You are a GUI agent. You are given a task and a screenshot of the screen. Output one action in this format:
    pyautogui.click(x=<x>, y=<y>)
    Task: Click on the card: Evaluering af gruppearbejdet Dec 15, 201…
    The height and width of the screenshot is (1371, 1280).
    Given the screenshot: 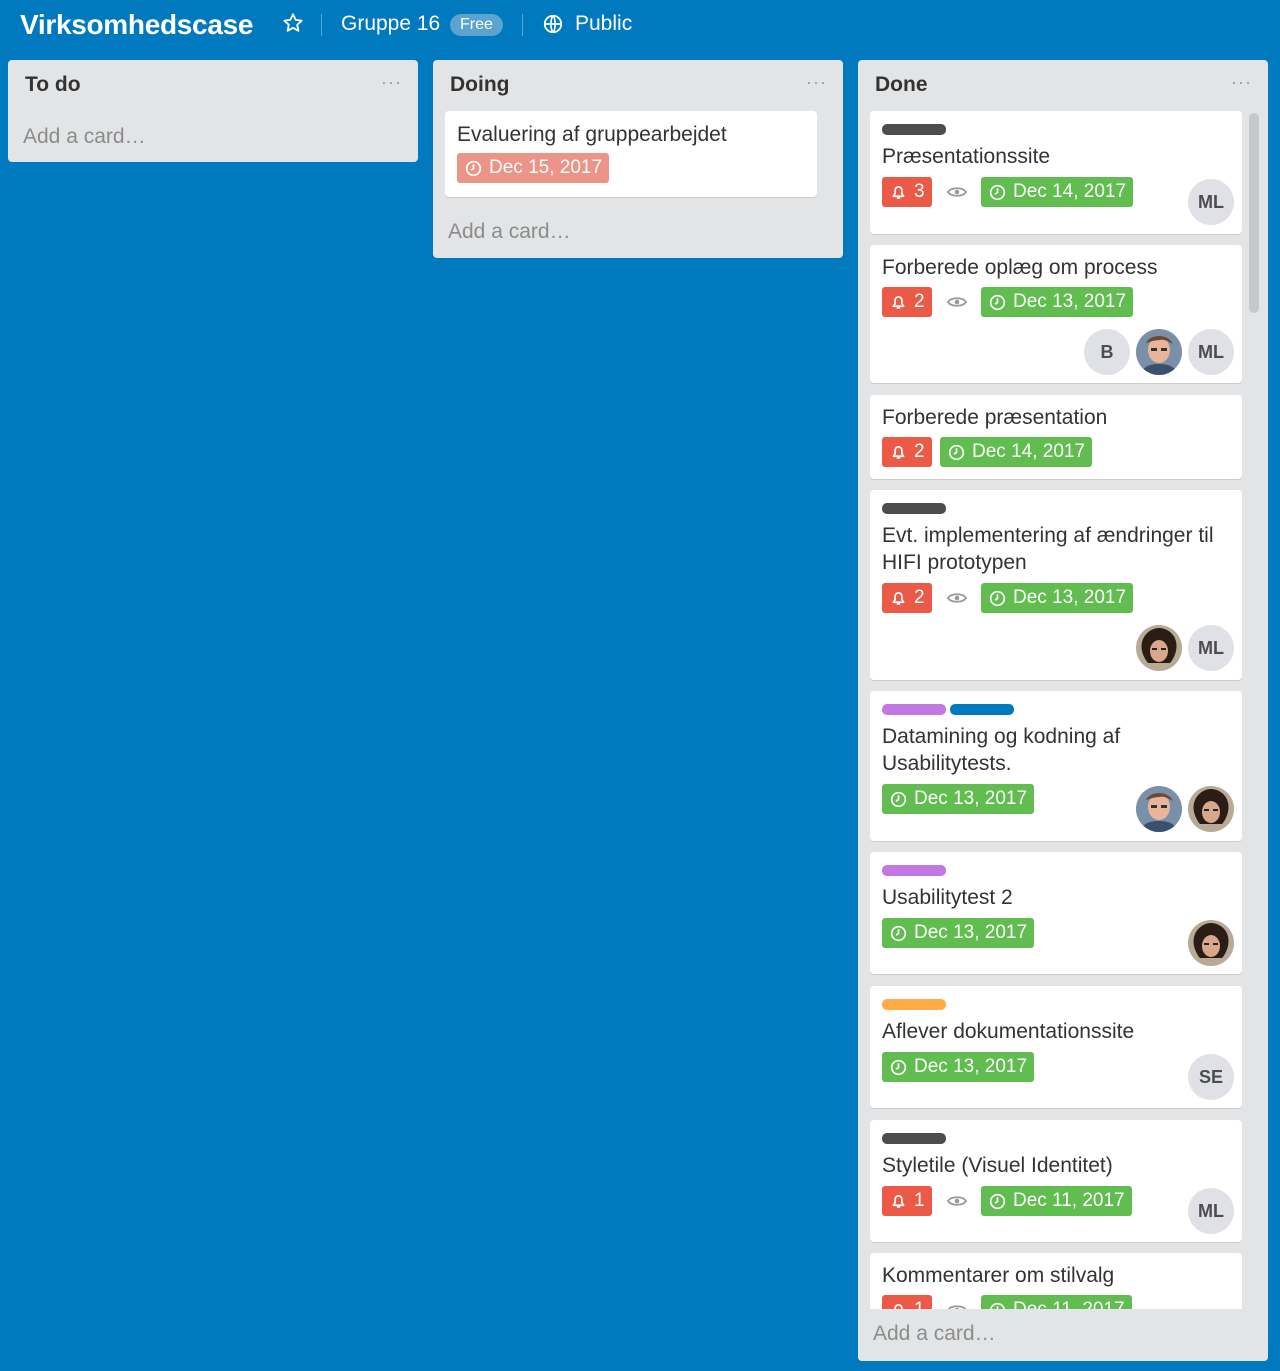 What is the action you would take?
    pyautogui.click(x=631, y=154)
    